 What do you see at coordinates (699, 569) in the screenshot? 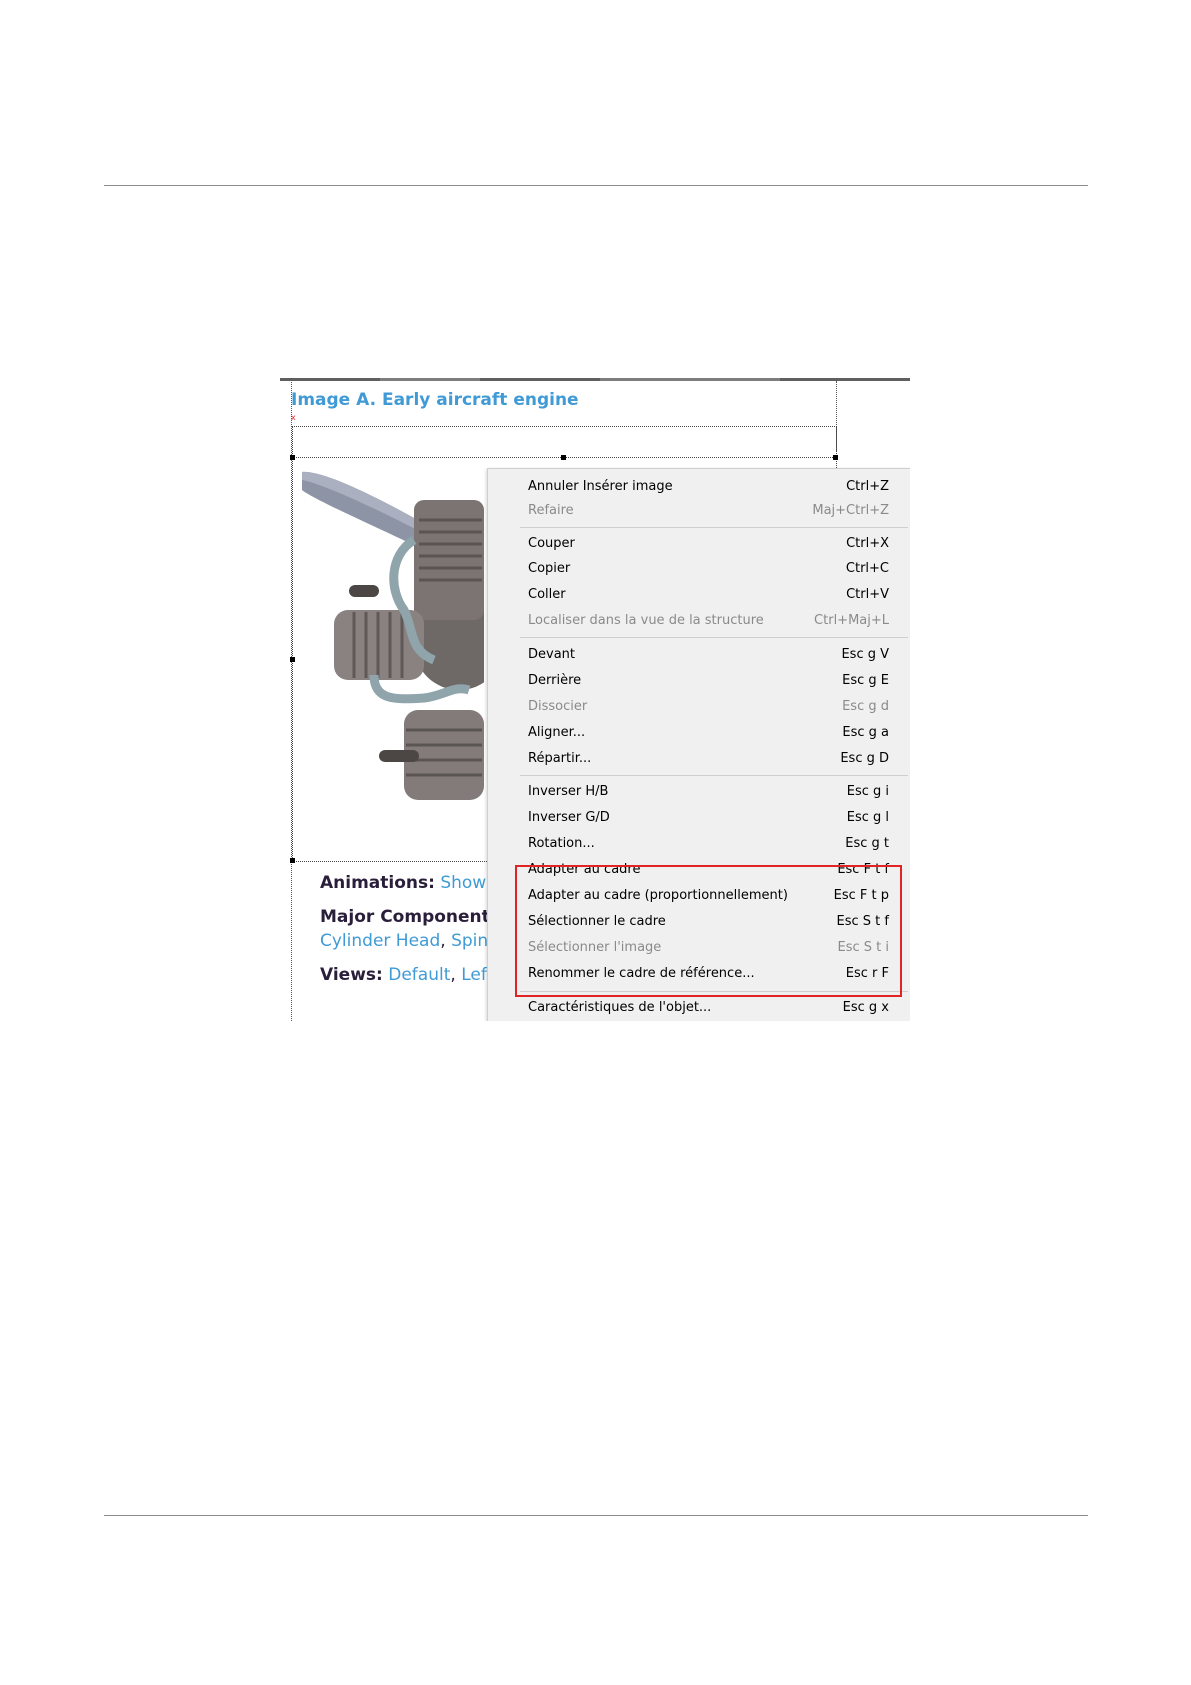
I see `menu-item-copy: Copier Ctrl+C` at bounding box center [699, 569].